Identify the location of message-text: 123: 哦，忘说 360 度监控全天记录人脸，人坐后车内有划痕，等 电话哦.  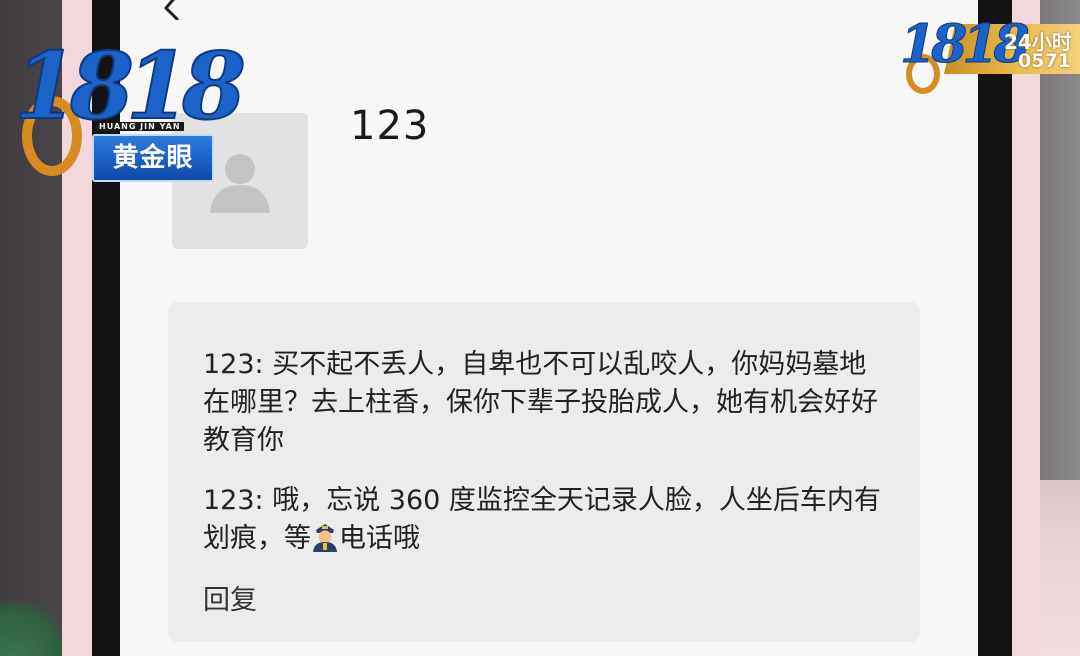
(548, 520).